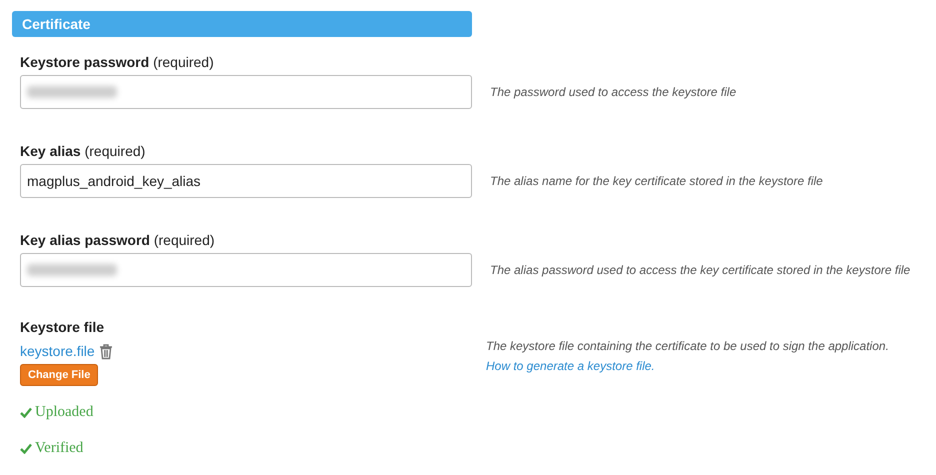 This screenshot has height=475, width=936. I want to click on field-label: Keystore file, so click(62, 327).